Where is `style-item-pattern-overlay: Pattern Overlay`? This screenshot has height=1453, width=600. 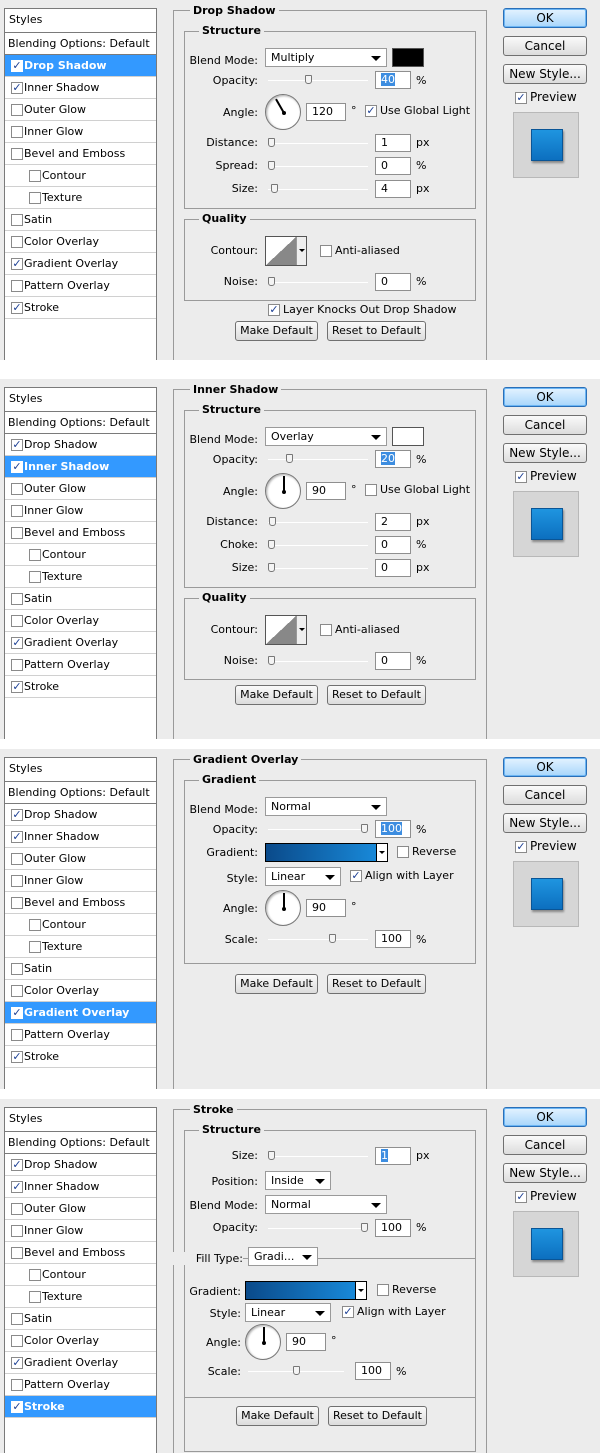
style-item-pattern-overlay: Pattern Overlay is located at coordinates (80, 286).